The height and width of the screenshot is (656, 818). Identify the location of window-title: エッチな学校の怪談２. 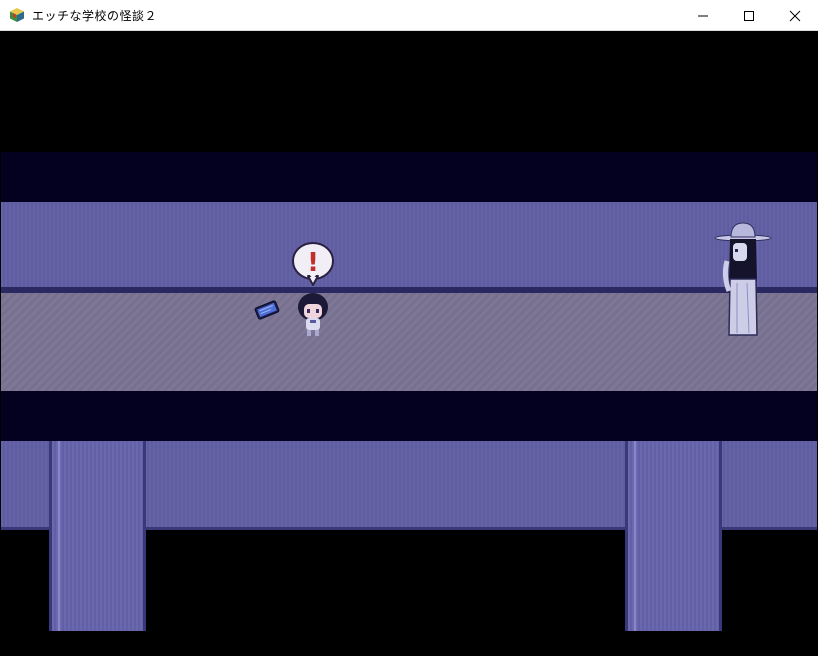
(95, 15).